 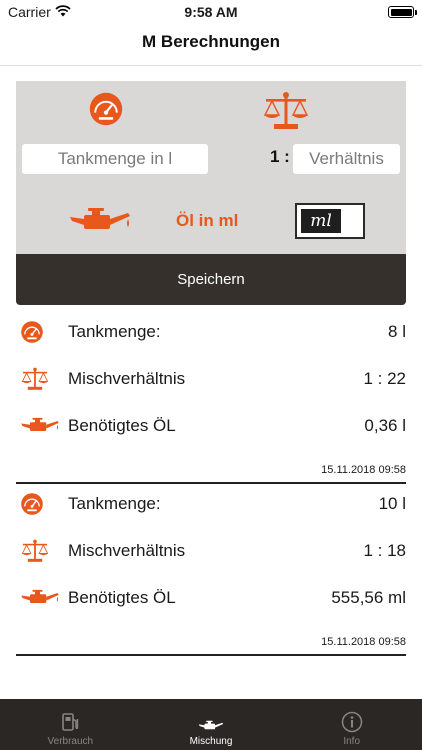 I want to click on unit-toggle: ml, so click(x=330, y=221).